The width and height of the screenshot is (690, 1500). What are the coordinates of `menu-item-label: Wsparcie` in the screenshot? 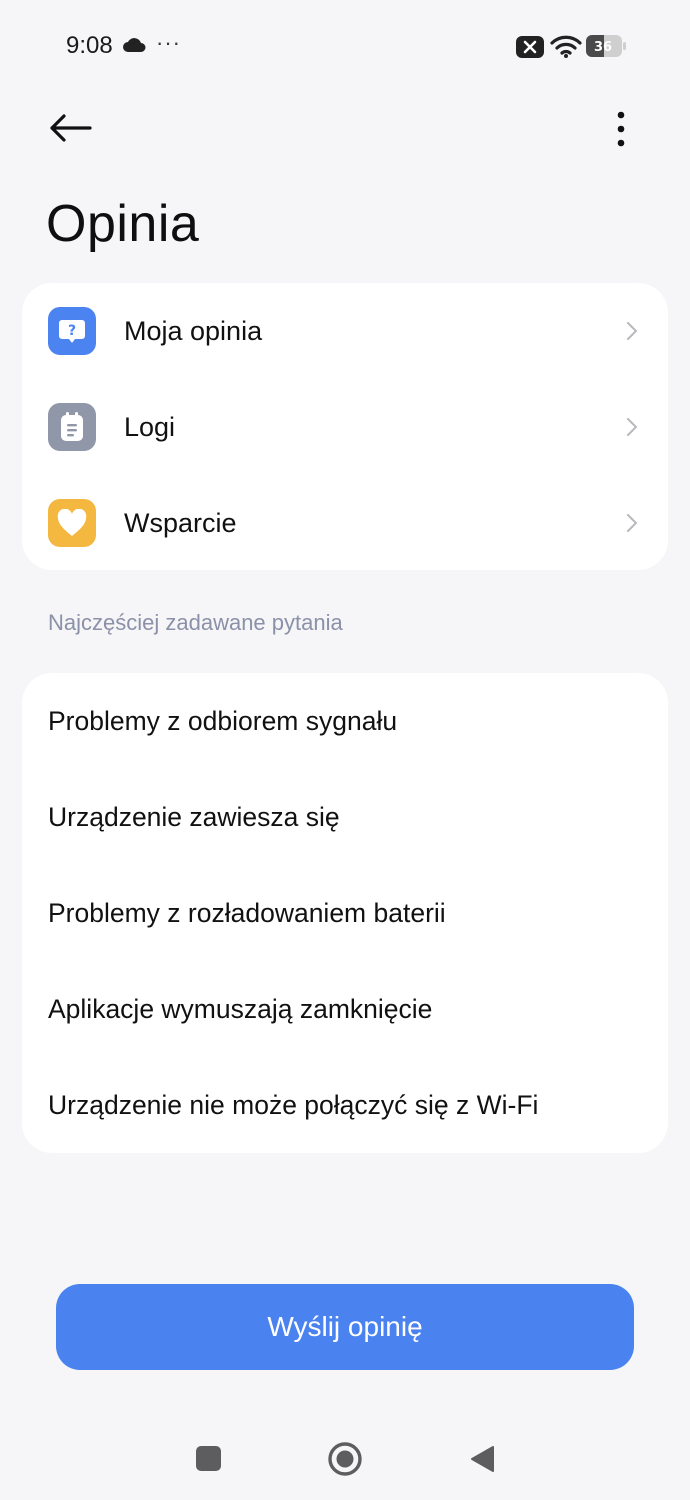 It's located at (180, 522).